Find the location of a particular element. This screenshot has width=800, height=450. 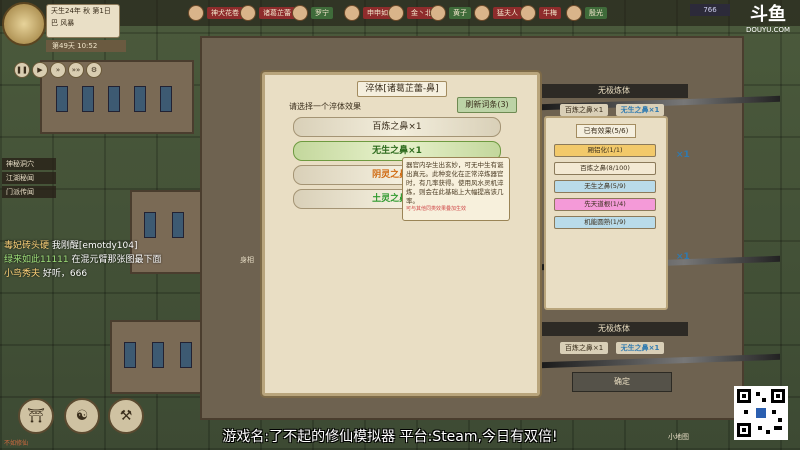

disciple-portrait: 罗宁 is located at coordinates (312, 13).